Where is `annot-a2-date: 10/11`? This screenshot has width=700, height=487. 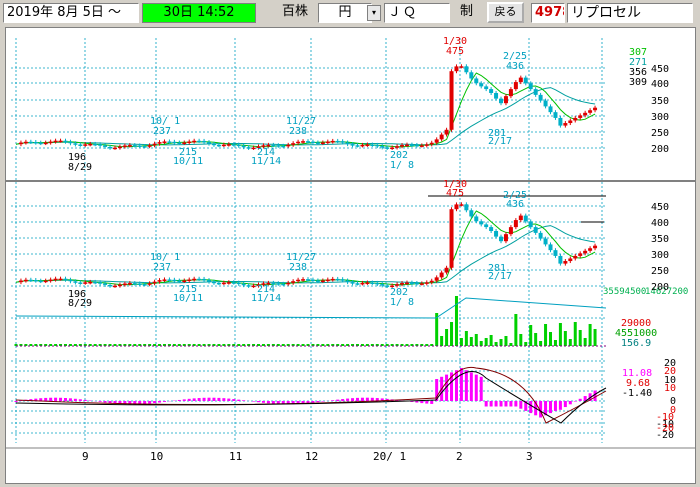 annot-a2-date: 10/11 is located at coordinates (188, 161).